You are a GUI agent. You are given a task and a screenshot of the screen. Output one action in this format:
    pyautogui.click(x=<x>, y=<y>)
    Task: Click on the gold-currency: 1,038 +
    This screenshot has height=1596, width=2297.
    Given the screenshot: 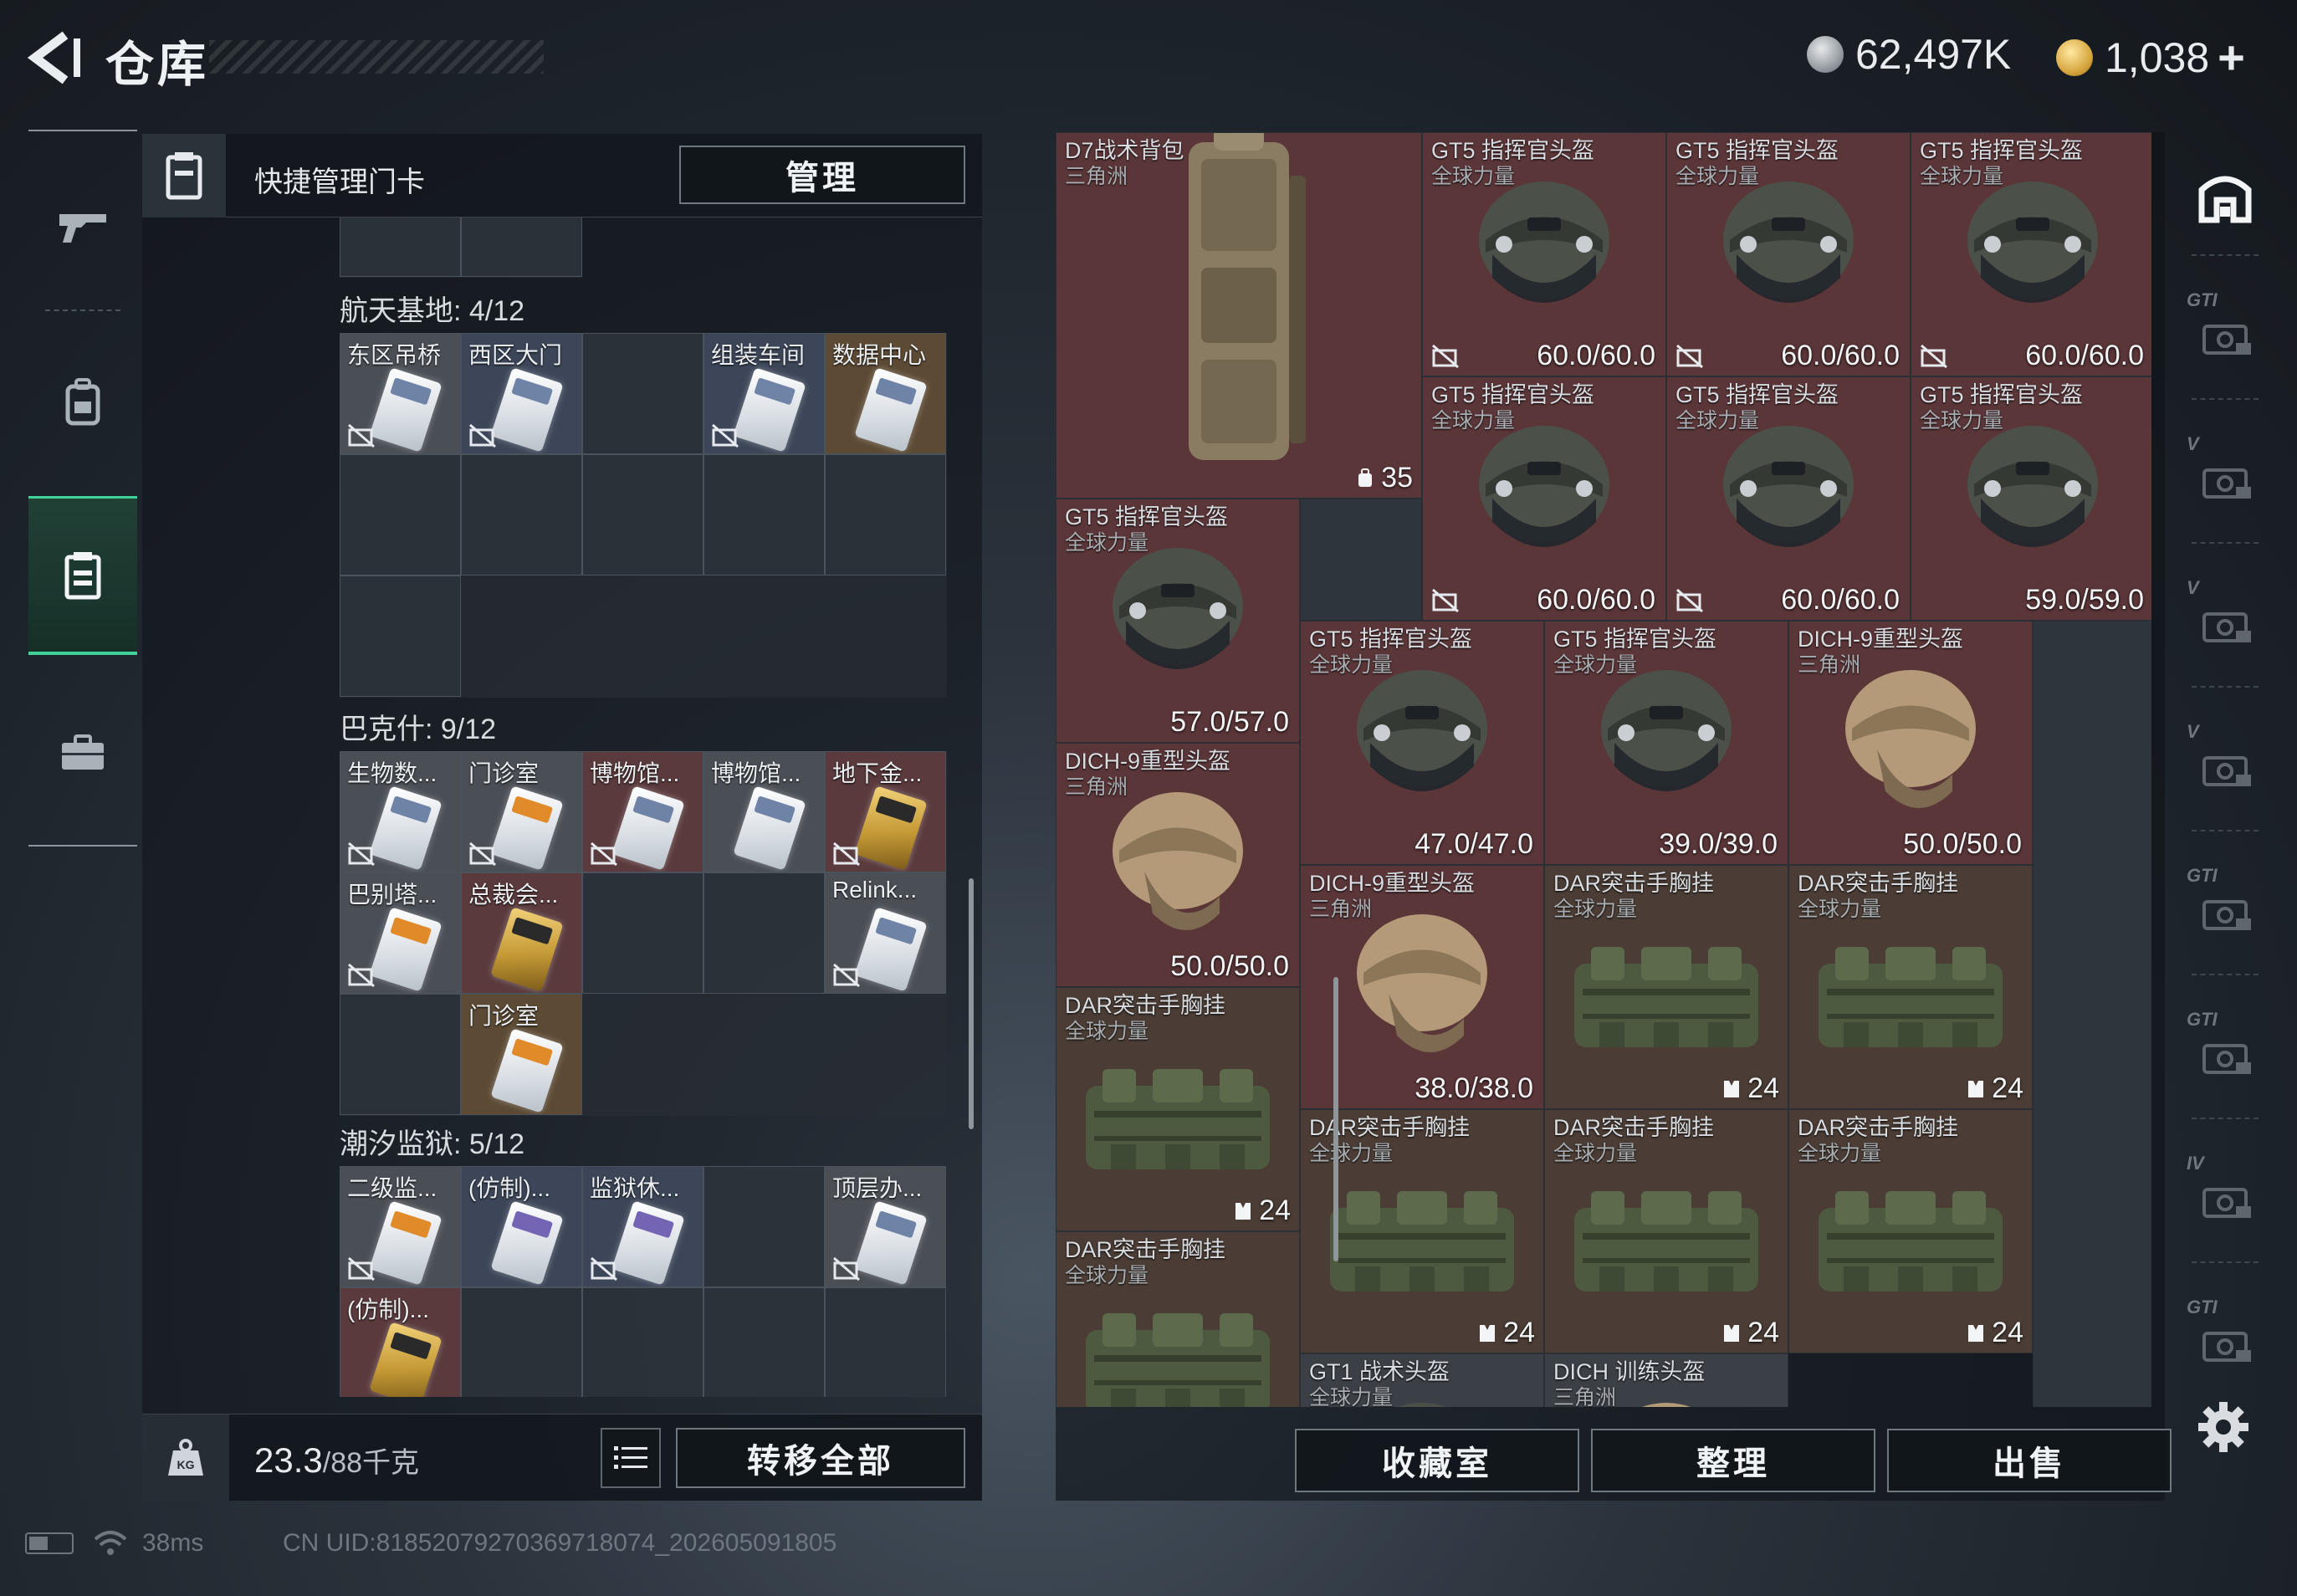 What is the action you would take?
    pyautogui.click(x=2150, y=57)
    